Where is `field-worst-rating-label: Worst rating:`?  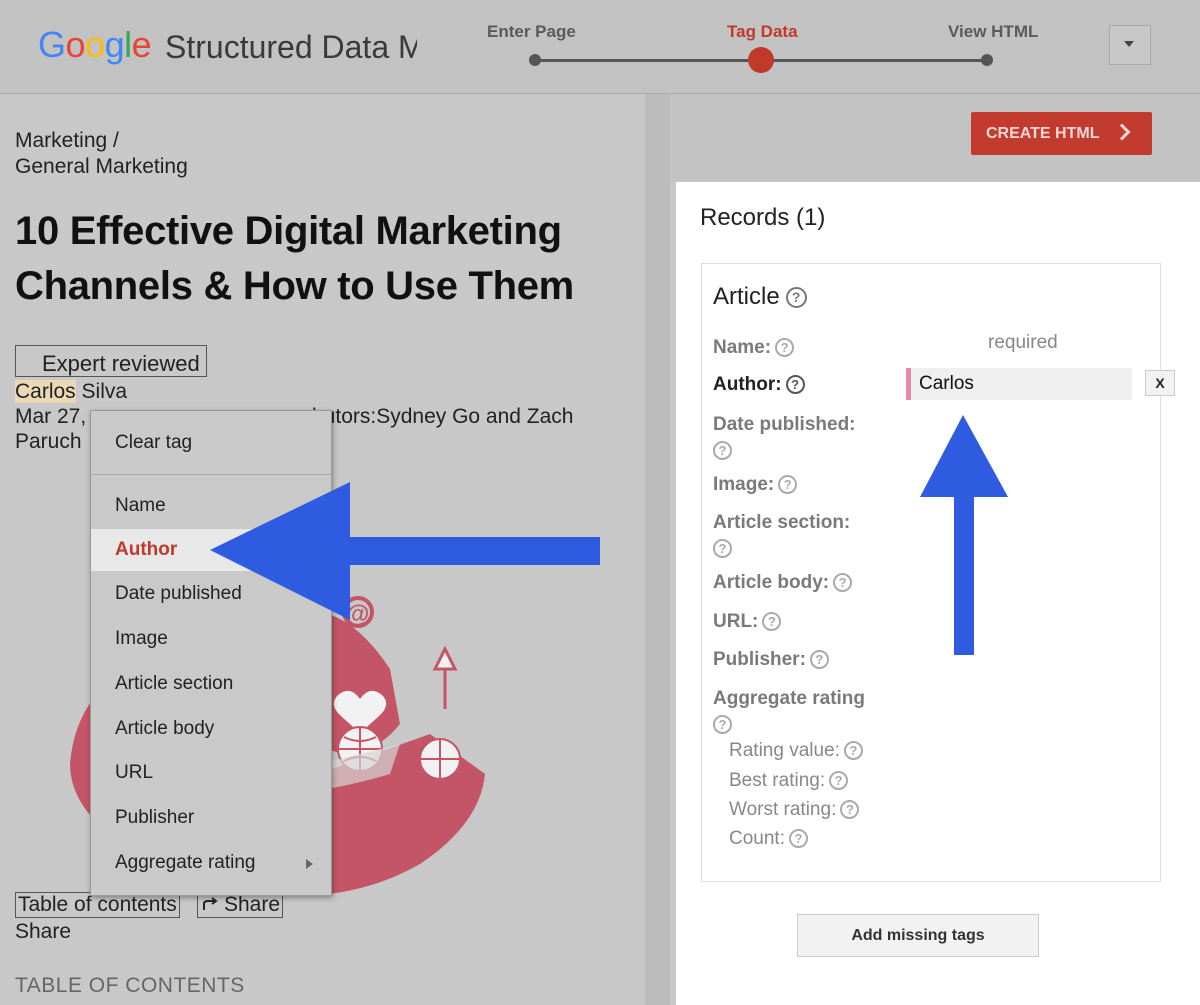
field-worst-rating-label: Worst rating: is located at coordinates (783, 809).